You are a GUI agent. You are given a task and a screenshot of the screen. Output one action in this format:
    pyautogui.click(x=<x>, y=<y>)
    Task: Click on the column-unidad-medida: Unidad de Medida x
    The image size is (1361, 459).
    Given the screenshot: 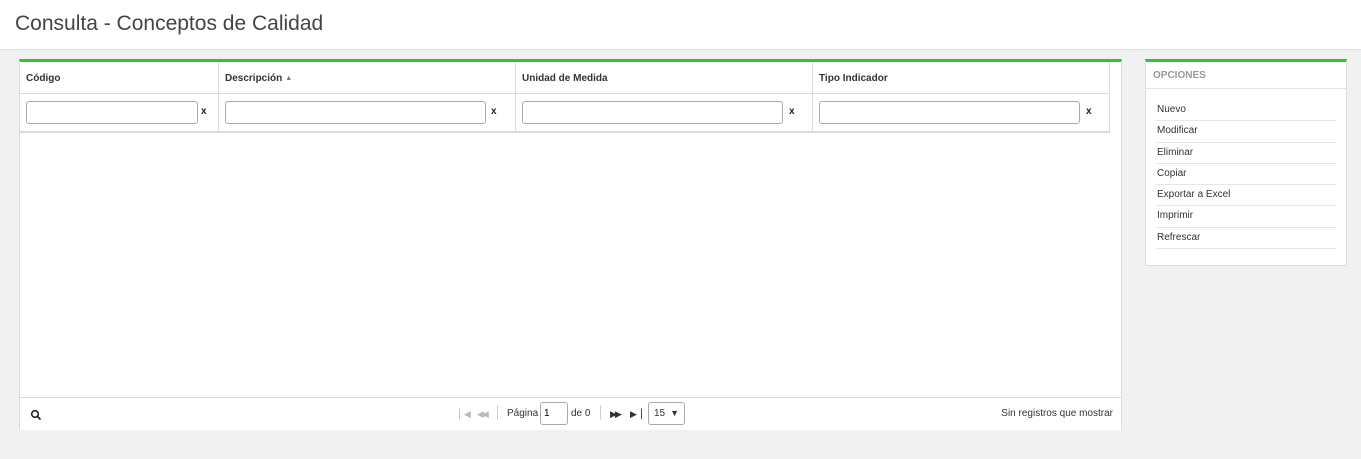 What is the action you would take?
    pyautogui.click(x=664, y=96)
    